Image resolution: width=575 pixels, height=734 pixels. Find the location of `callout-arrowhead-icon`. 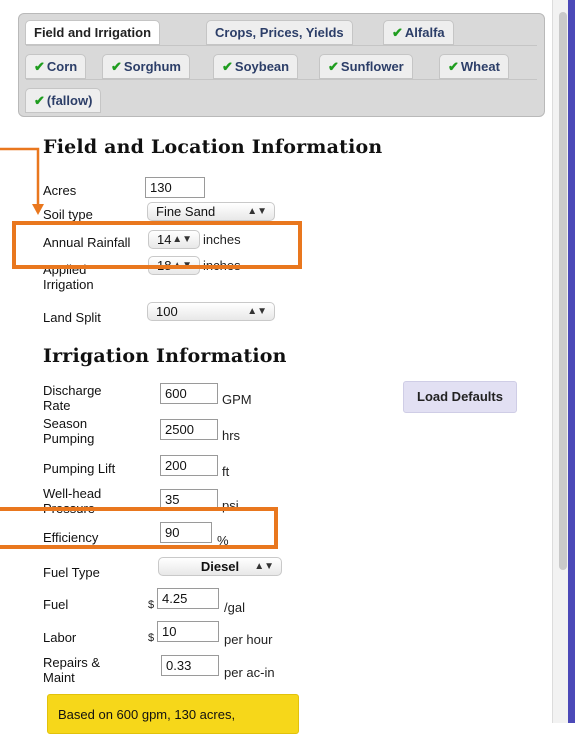

callout-arrowhead-icon is located at coordinates (38, 209).